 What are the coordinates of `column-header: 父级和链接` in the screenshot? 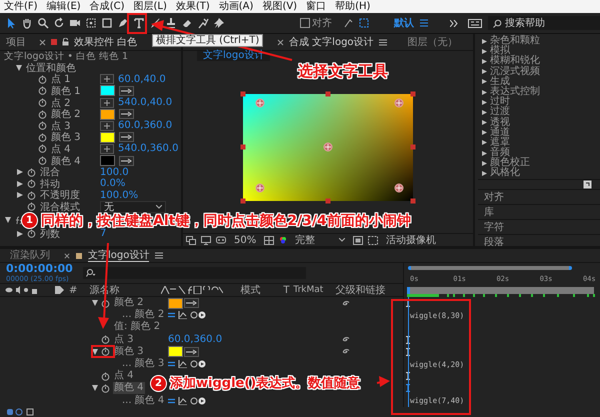 It's located at (360, 290).